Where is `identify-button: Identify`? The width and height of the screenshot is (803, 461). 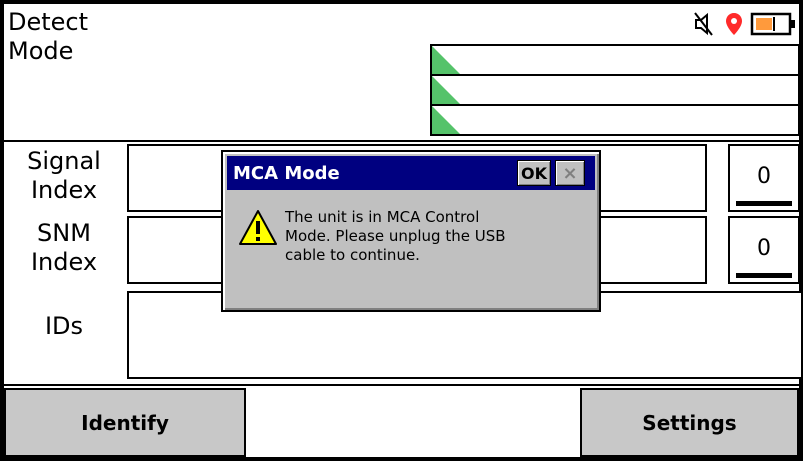
identify-button: Identify is located at coordinates (125, 422).